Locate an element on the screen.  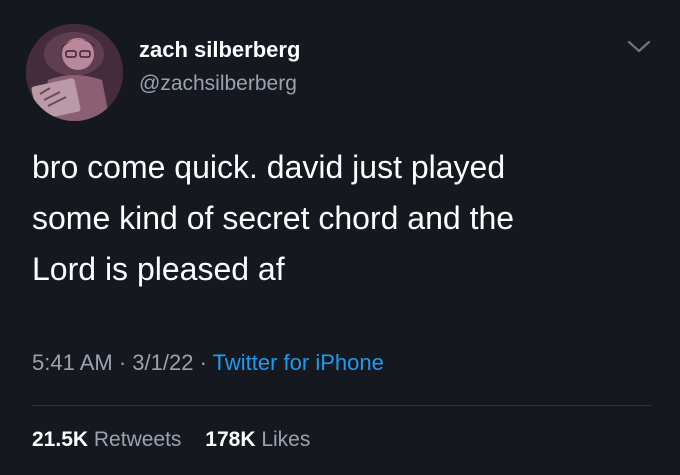
likes-stat: 178K Likes is located at coordinates (257, 439).